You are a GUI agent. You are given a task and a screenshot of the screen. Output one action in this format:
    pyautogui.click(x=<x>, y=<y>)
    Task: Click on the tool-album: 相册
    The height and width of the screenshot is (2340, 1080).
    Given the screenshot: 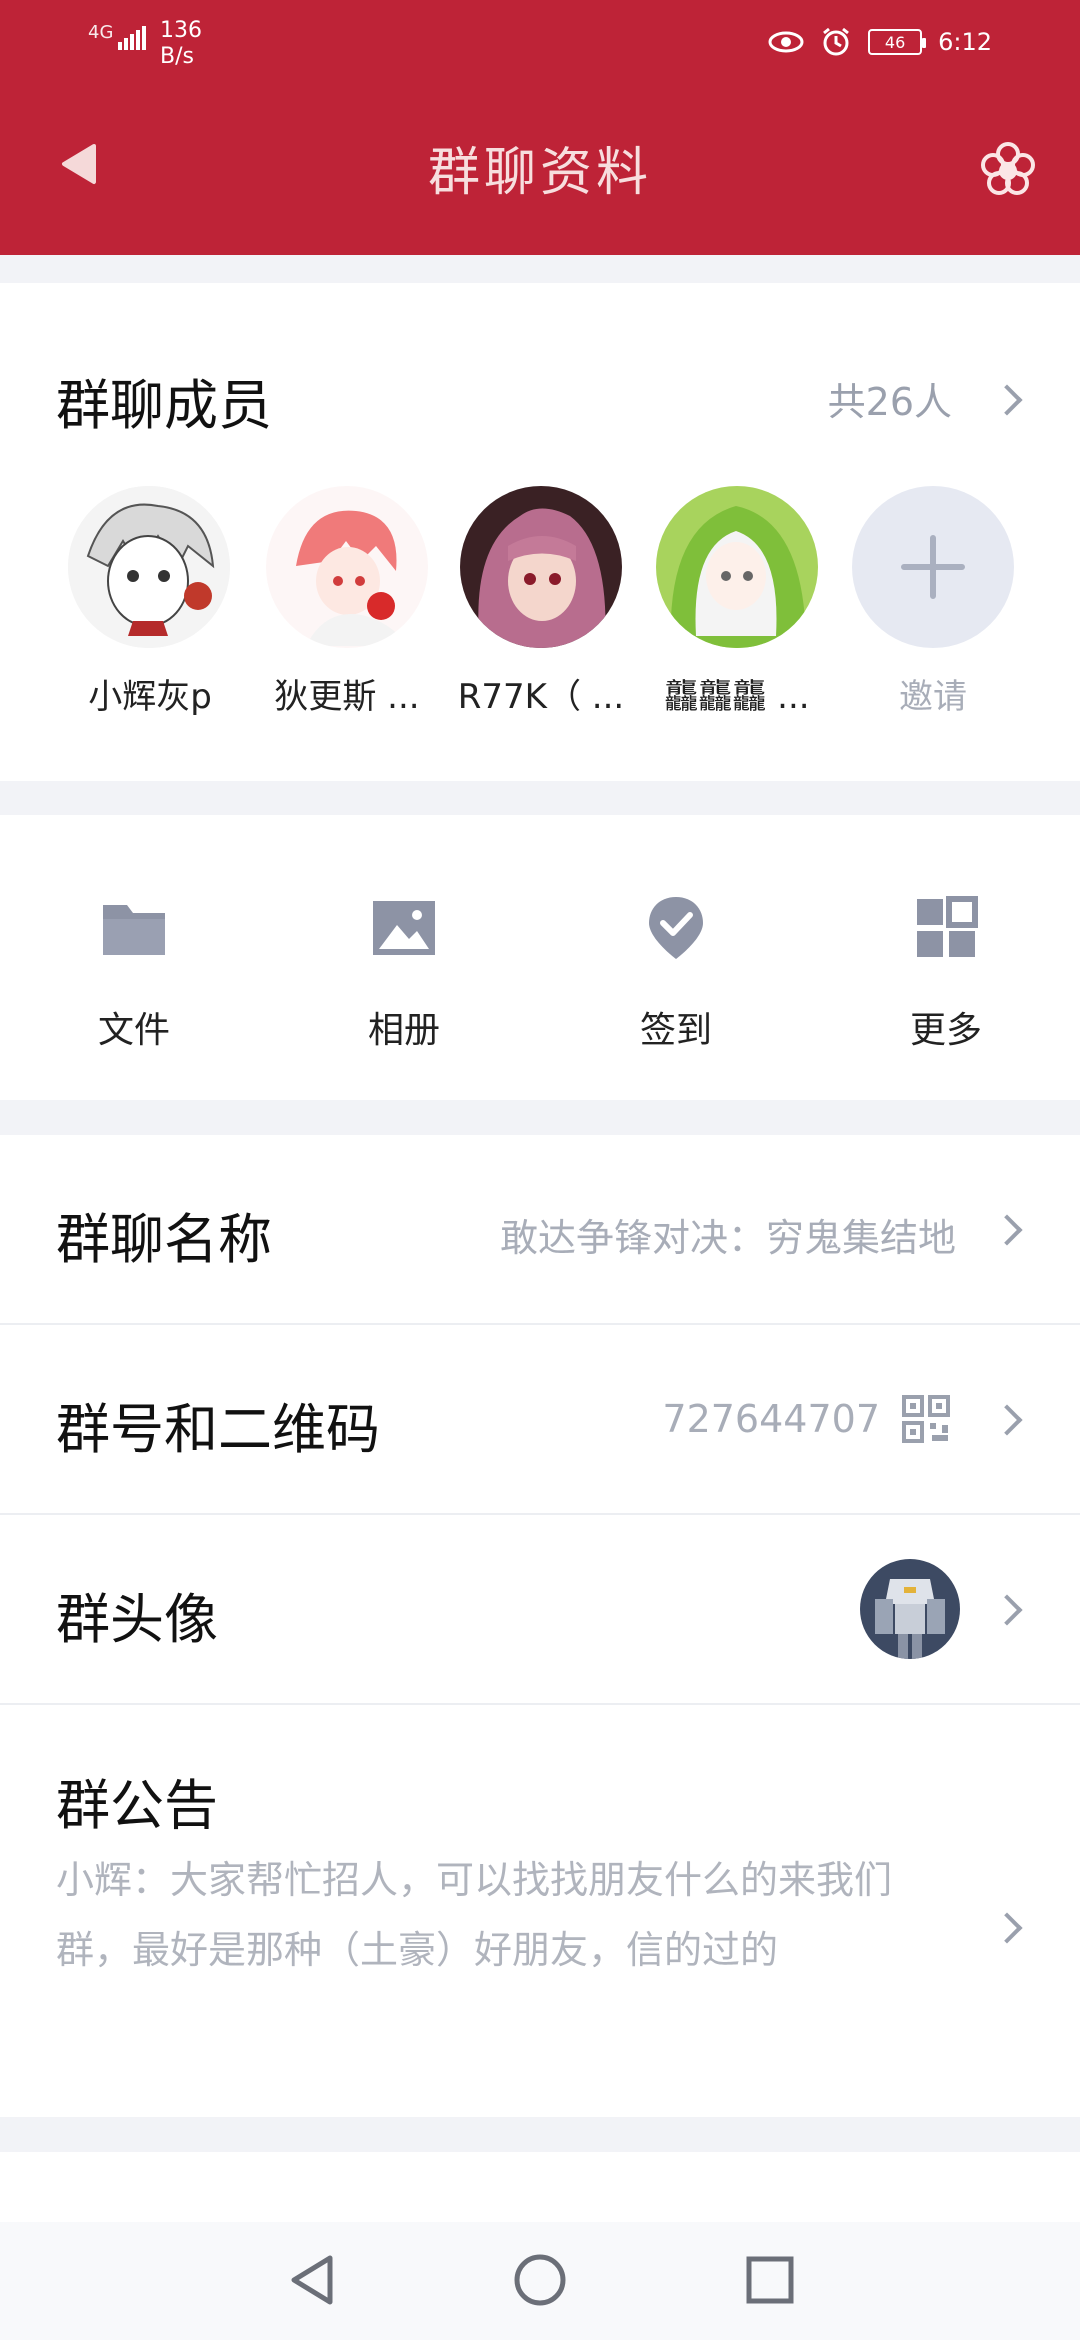 What is the action you would take?
    pyautogui.click(x=404, y=973)
    